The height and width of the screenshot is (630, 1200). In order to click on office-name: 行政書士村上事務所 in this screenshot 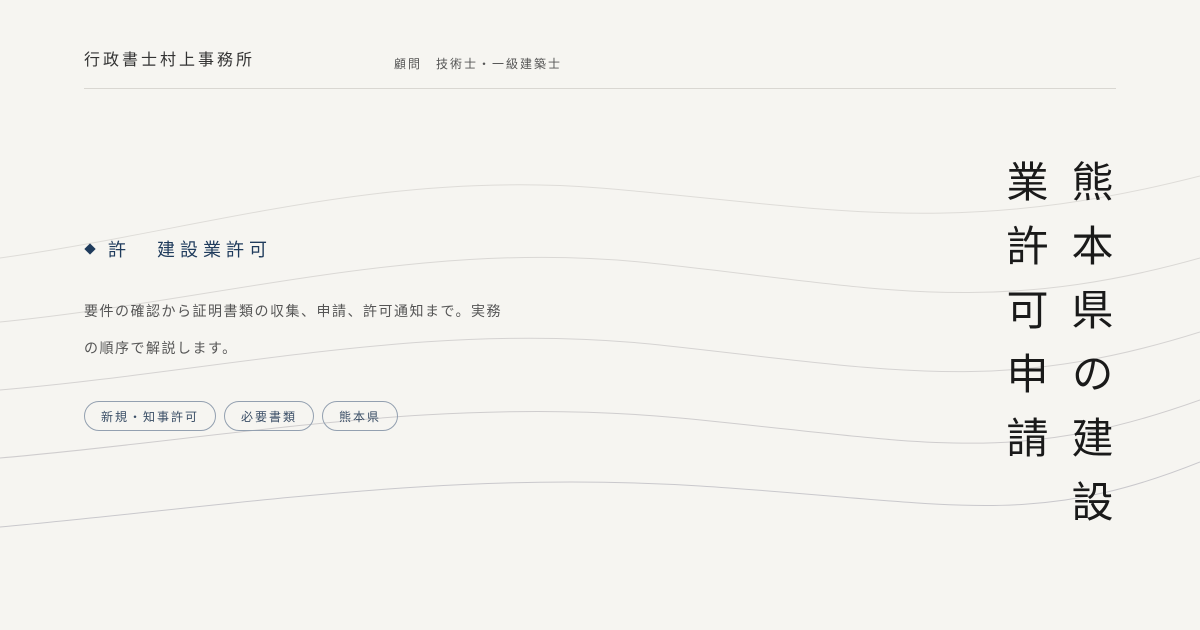, I will do `click(170, 59)`.